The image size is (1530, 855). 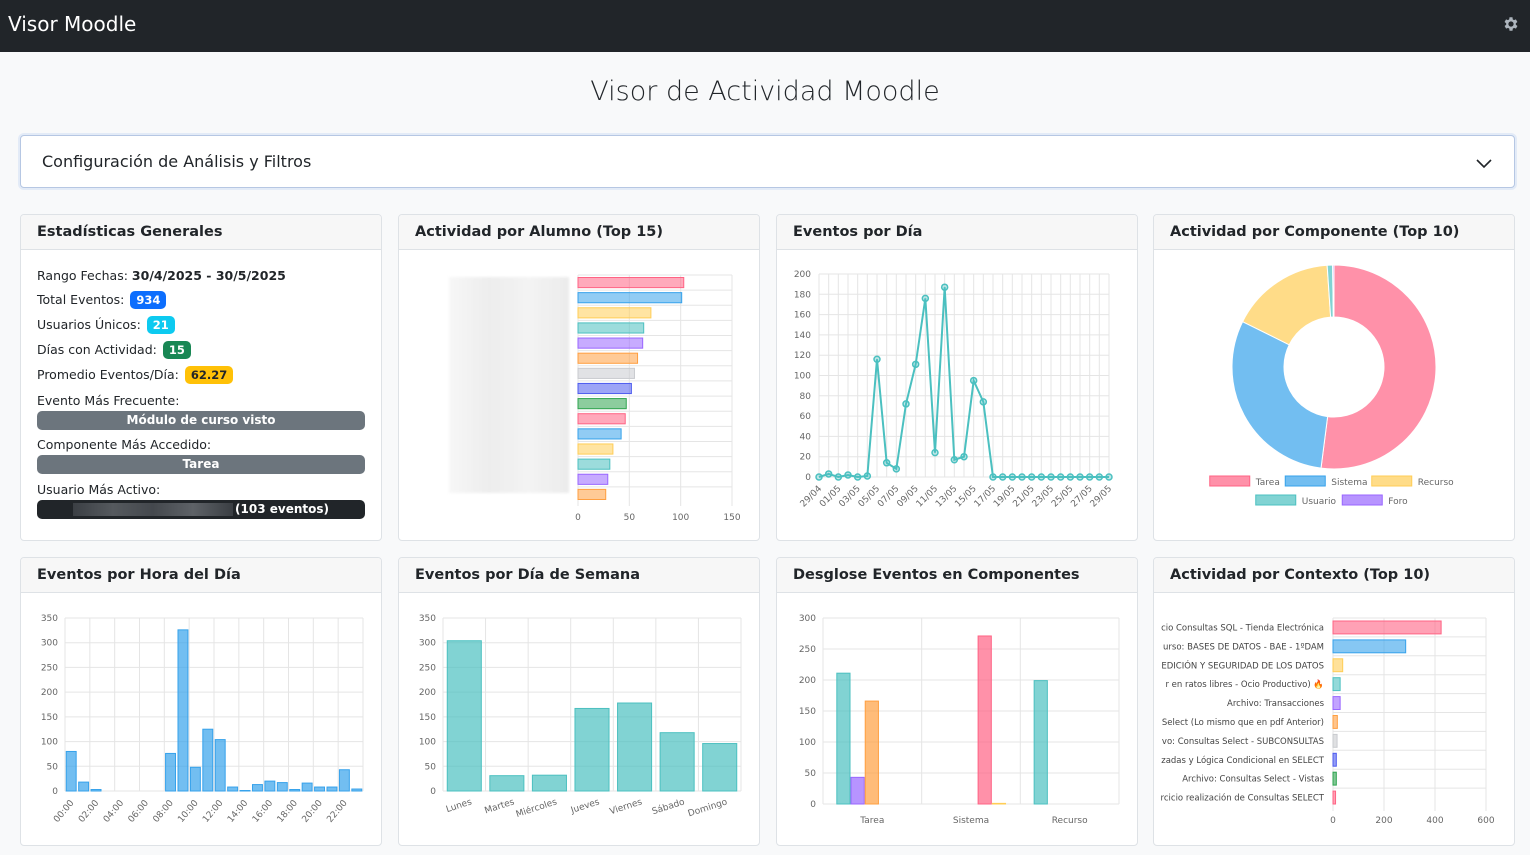 I want to click on x-tick-label: 50, so click(x=630, y=518).